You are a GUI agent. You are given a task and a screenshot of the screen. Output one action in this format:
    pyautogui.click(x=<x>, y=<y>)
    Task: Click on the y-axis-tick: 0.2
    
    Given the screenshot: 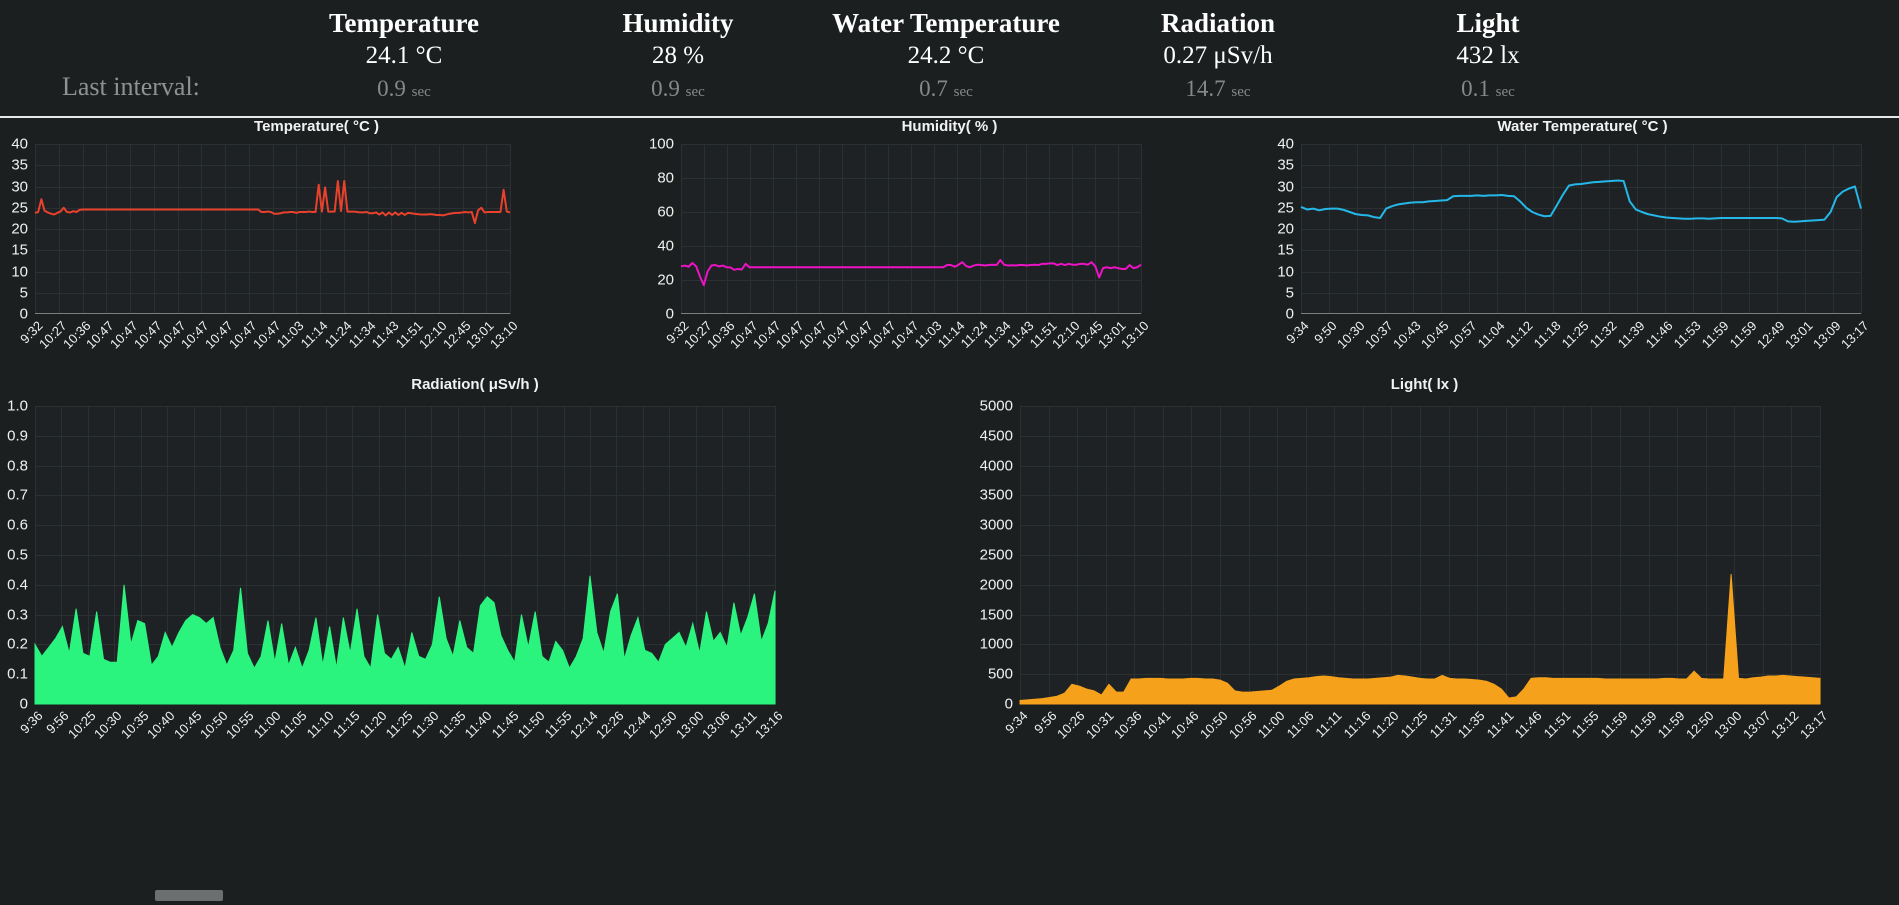 What is the action you would take?
    pyautogui.click(x=17, y=644)
    